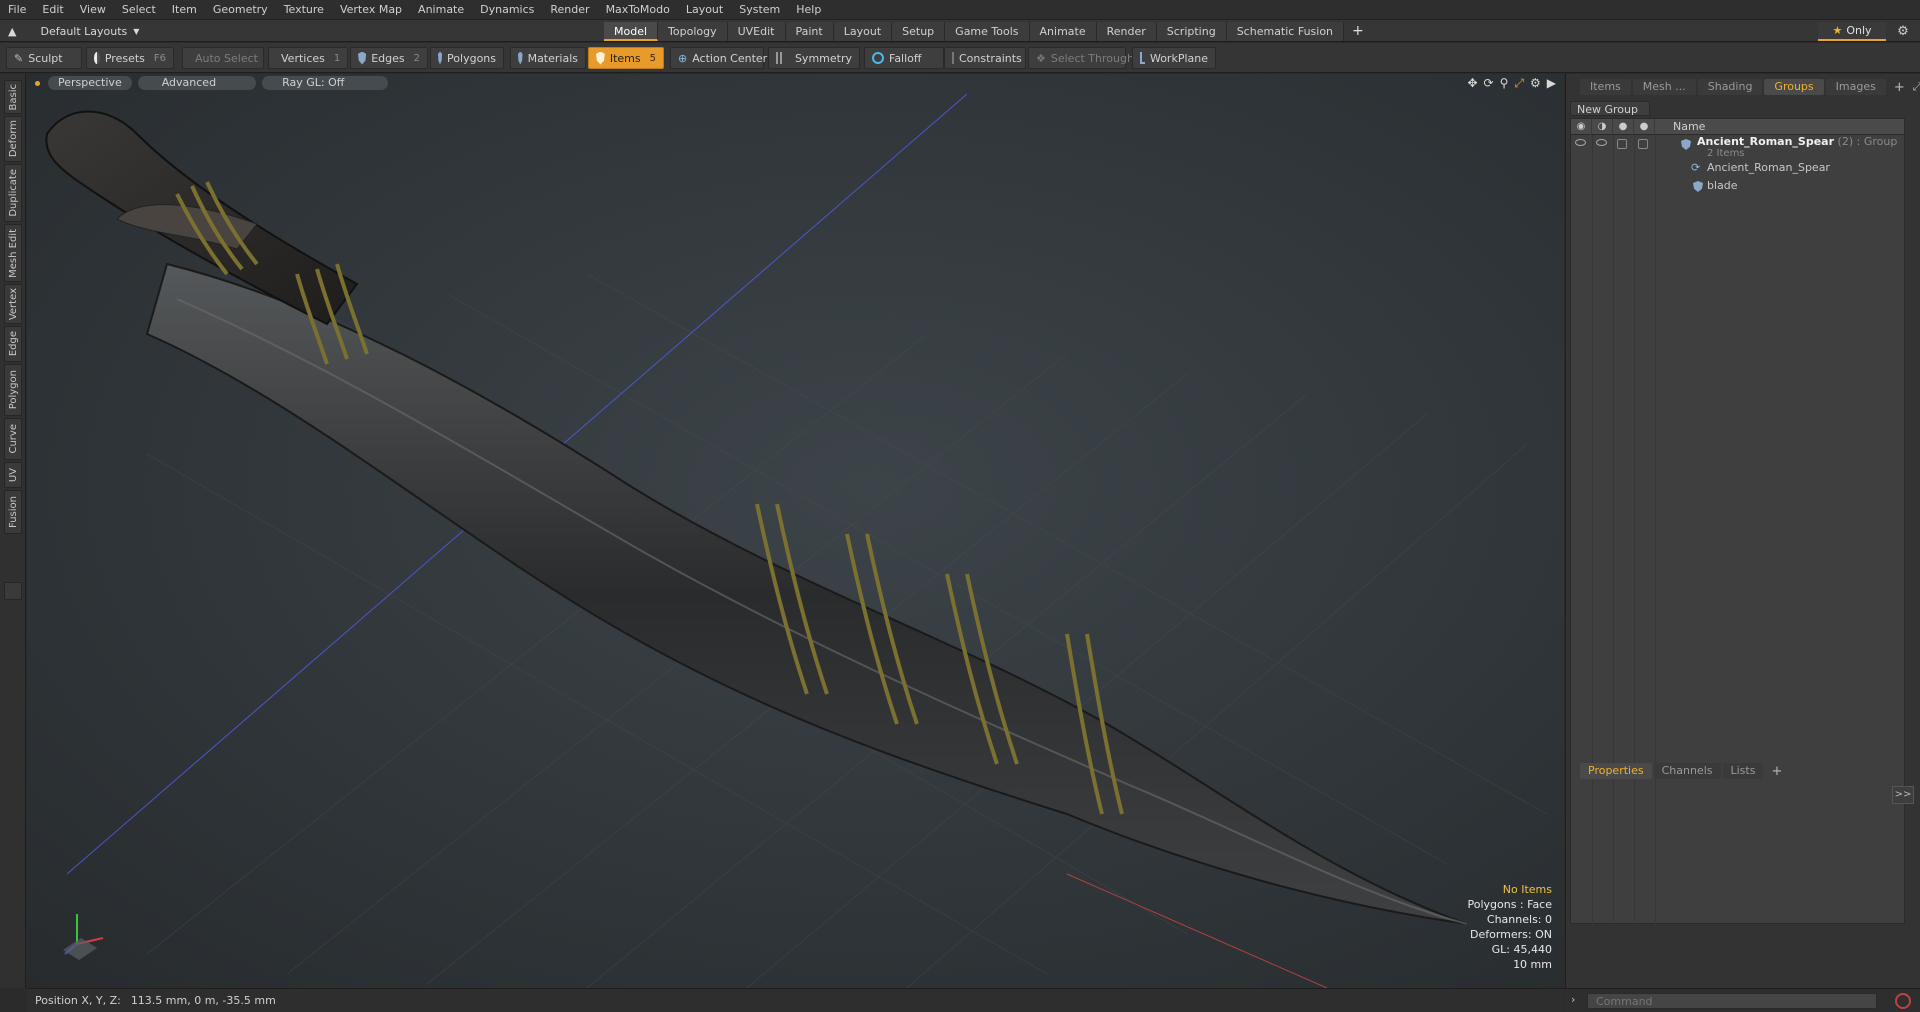 This screenshot has height=1012, width=1920. I want to click on menu-system: System, so click(759, 10).